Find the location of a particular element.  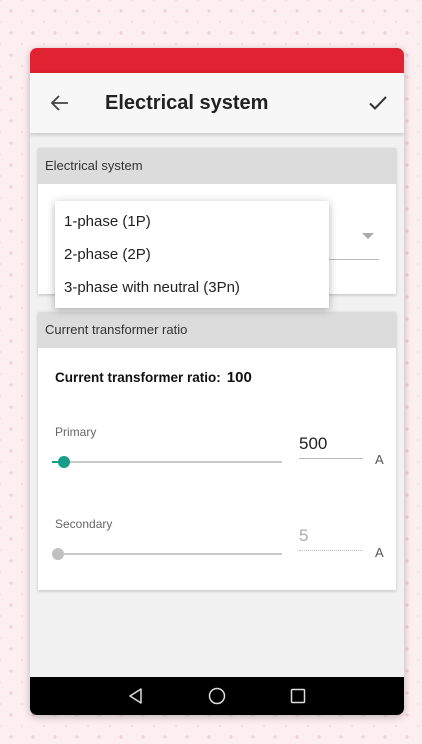

card-header-electrical-system: Electrical system is located at coordinates (217, 166).